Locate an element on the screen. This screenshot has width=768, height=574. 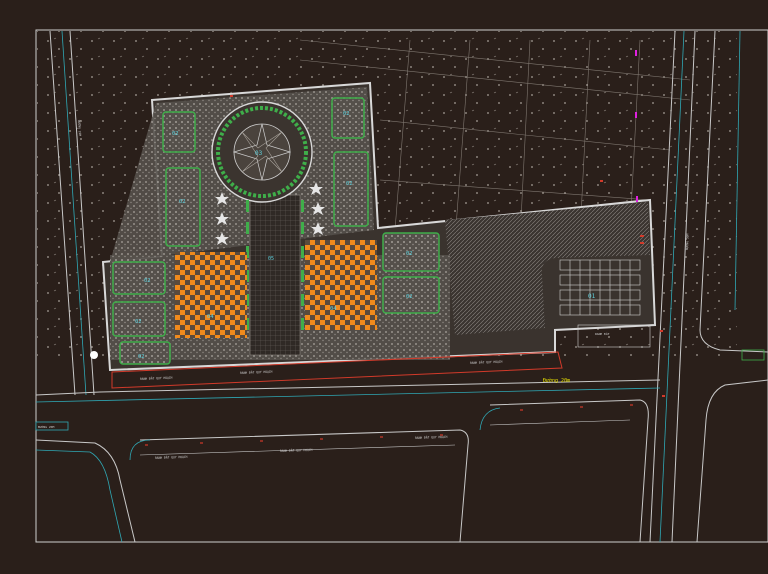
road-markings is located at coordinates (389, 425).